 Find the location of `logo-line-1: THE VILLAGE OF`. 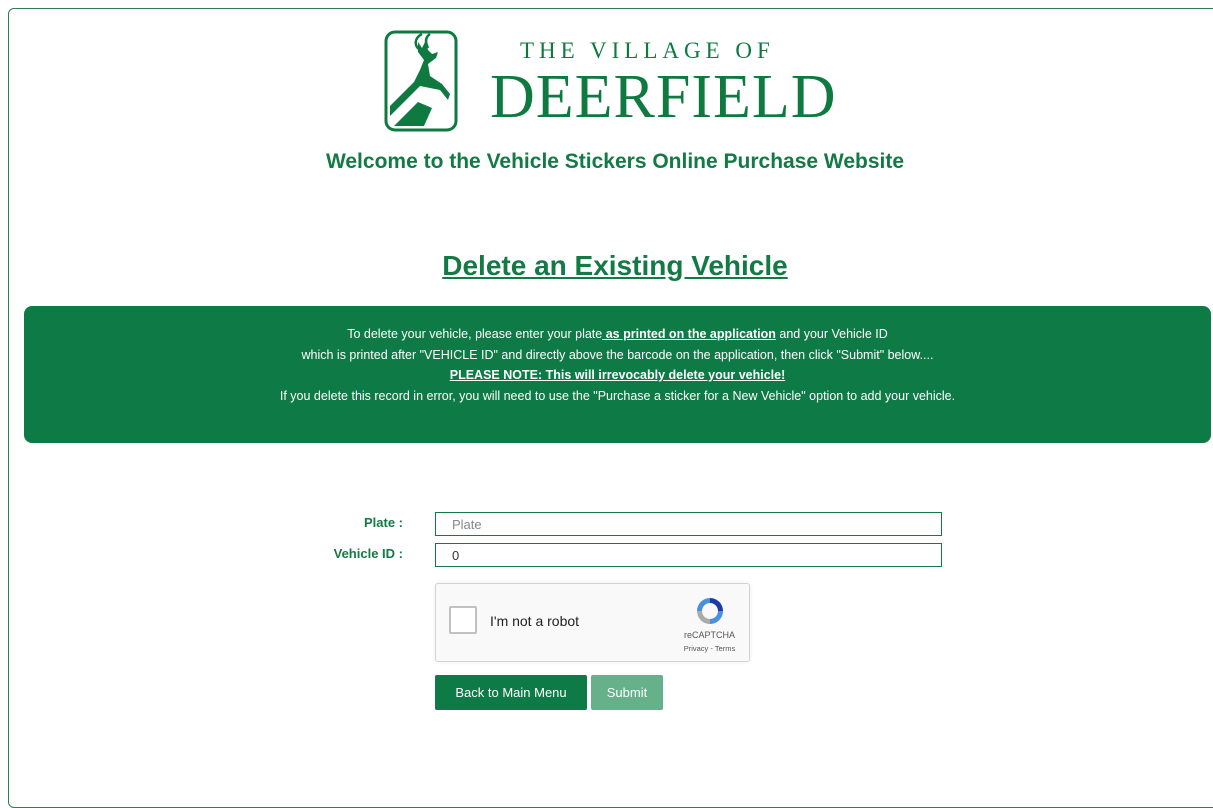

logo-line-1: THE VILLAGE OF is located at coordinates (647, 50).